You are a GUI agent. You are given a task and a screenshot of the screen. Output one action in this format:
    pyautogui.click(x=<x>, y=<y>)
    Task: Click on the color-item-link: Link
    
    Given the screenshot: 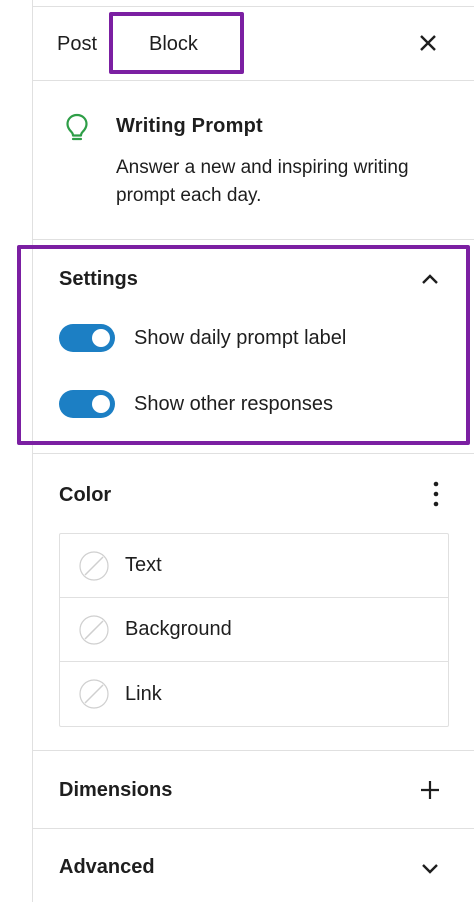 What is the action you would take?
    pyautogui.click(x=254, y=694)
    